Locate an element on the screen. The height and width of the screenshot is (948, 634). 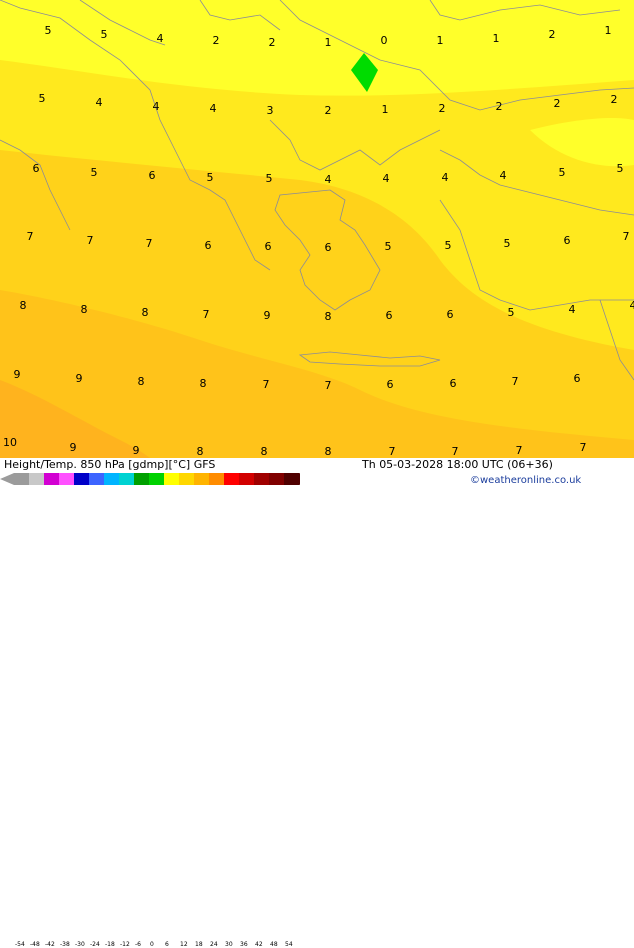
colorbar-tick-label: 42 is located at coordinates (259, 944).